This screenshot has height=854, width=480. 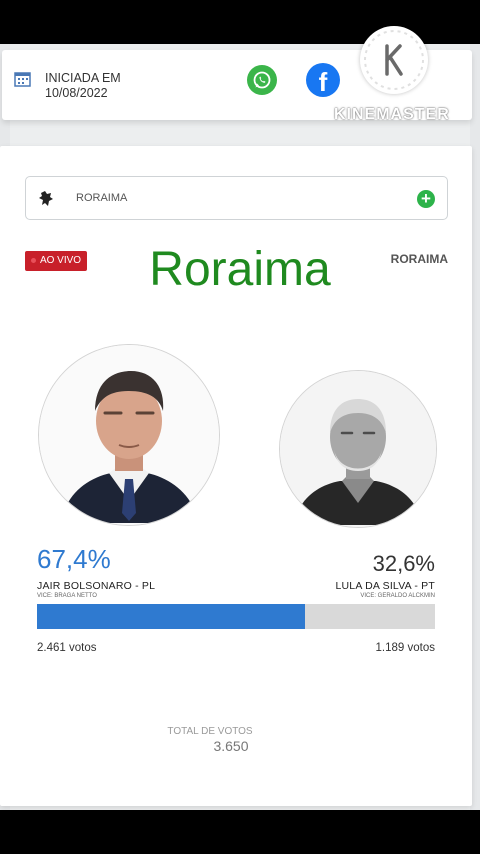 I want to click on calendar-icon, so click(x=22, y=79).